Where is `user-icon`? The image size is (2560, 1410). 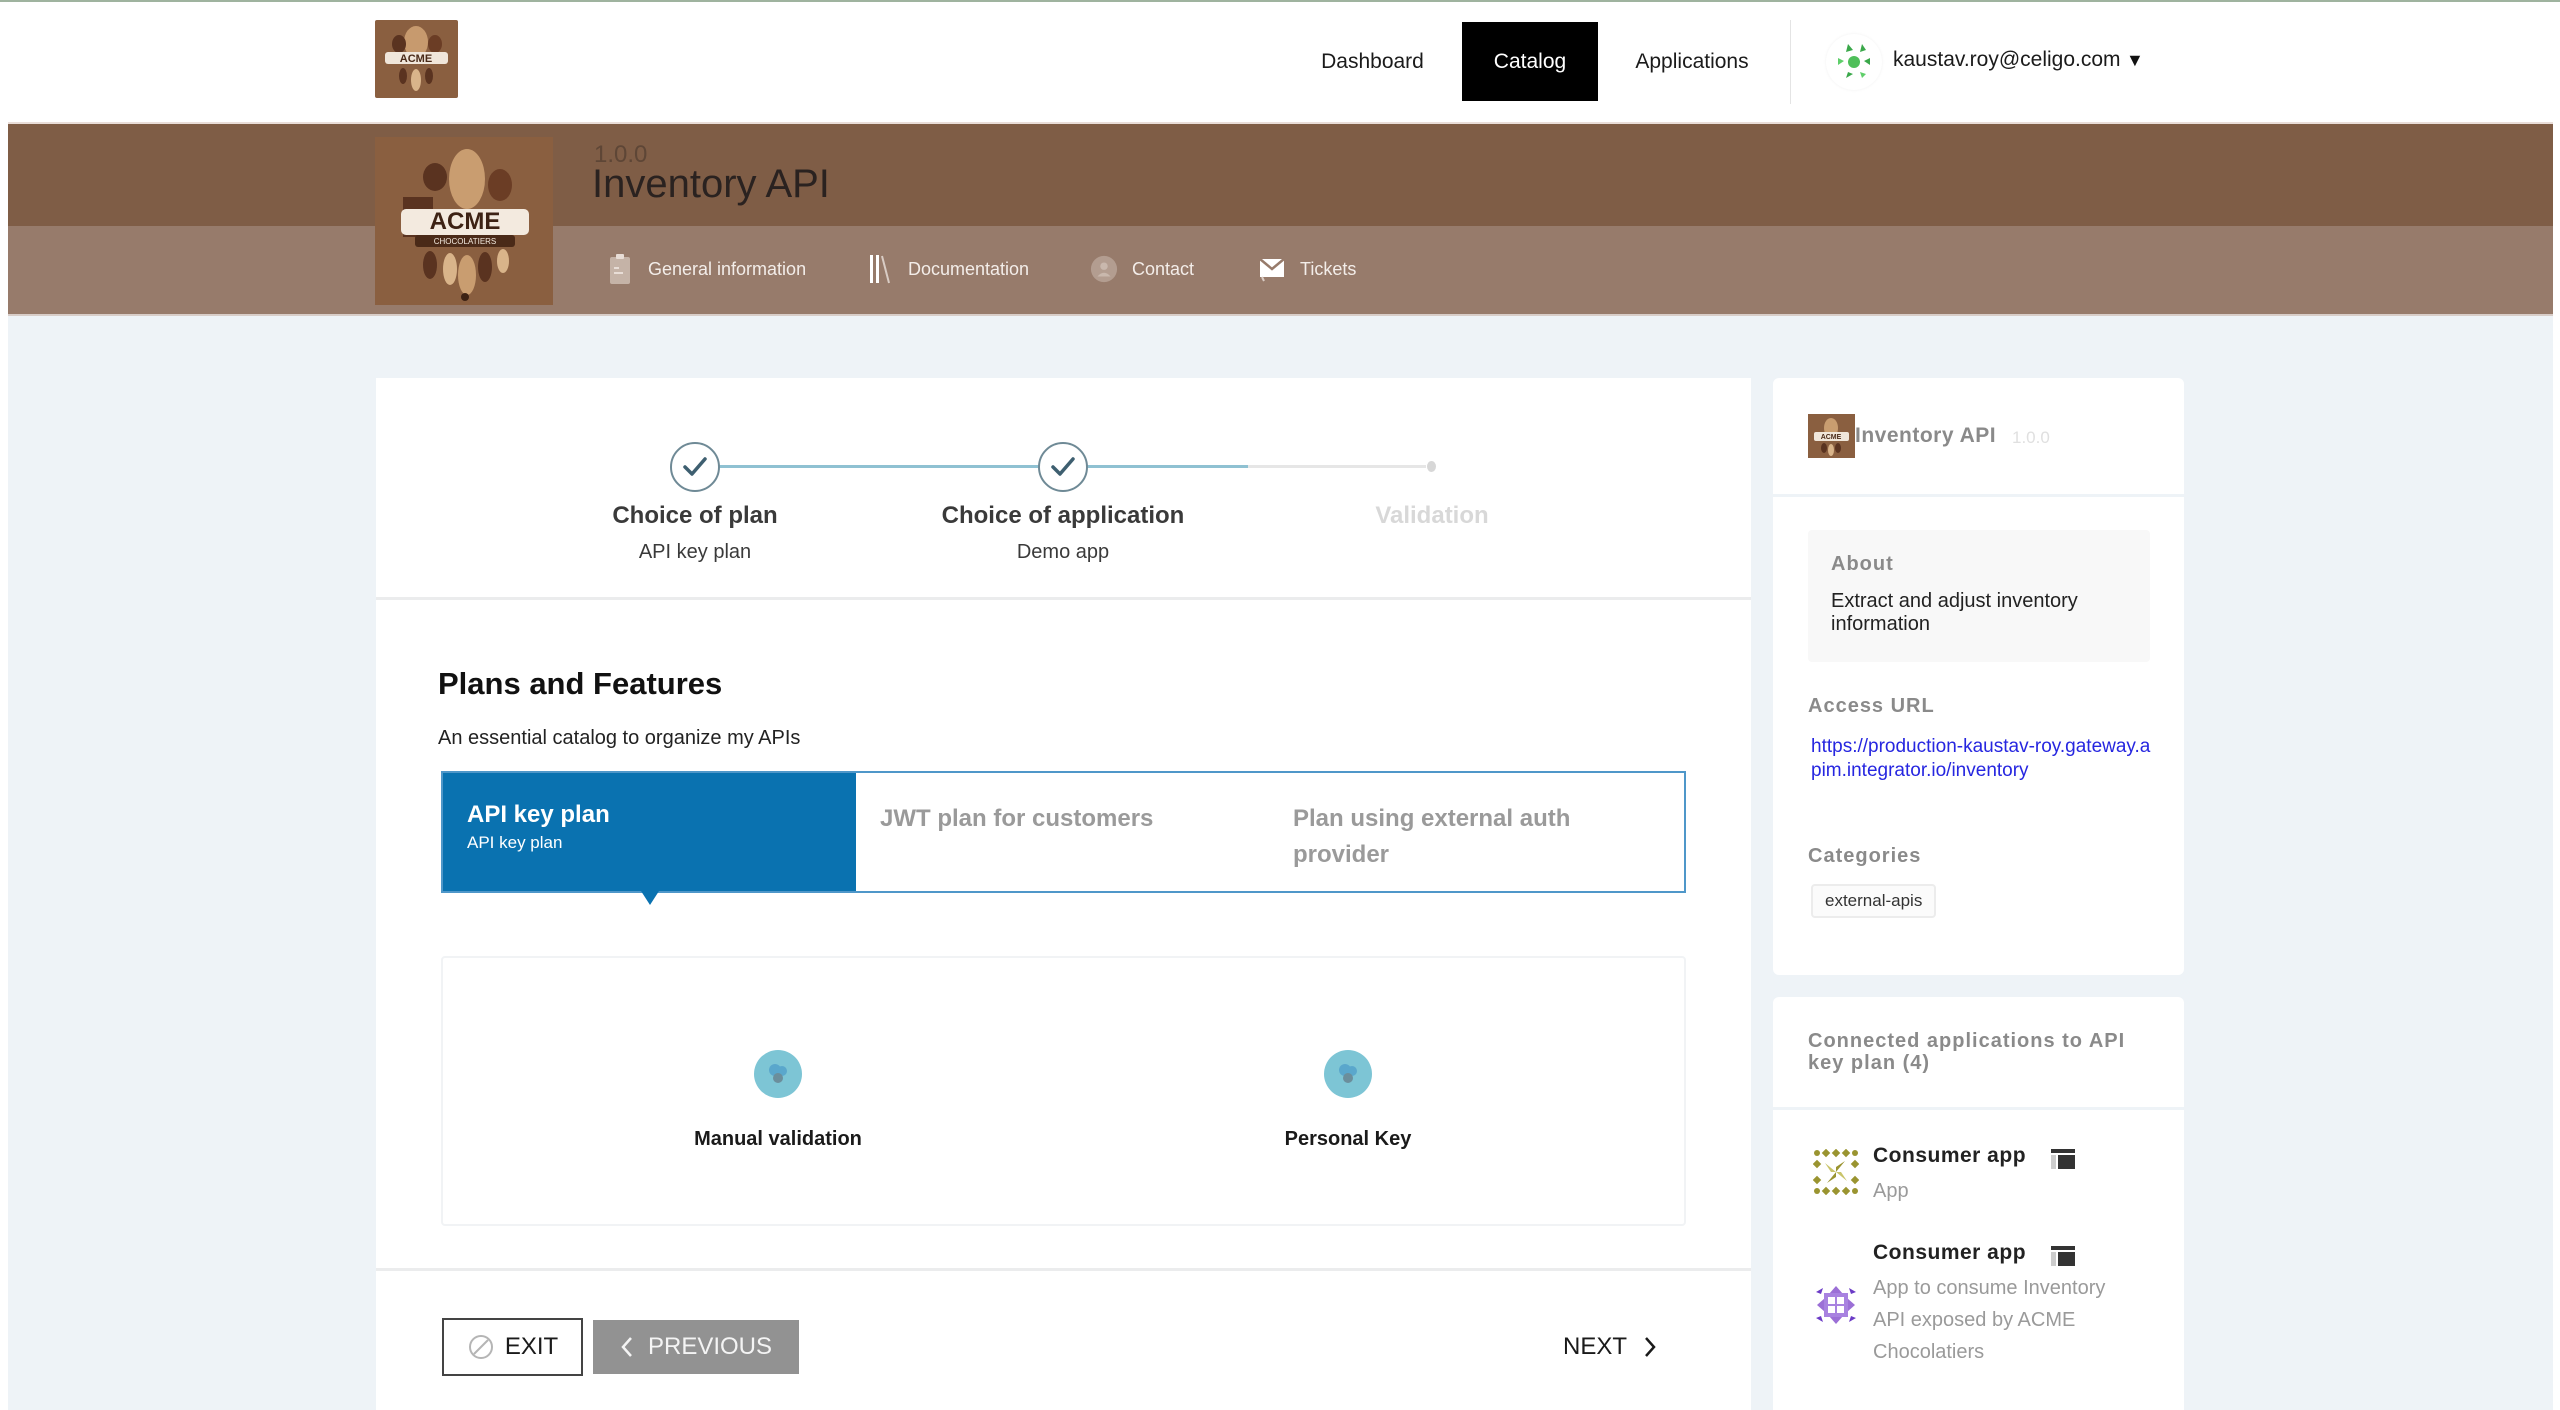
user-icon is located at coordinates (1104, 269).